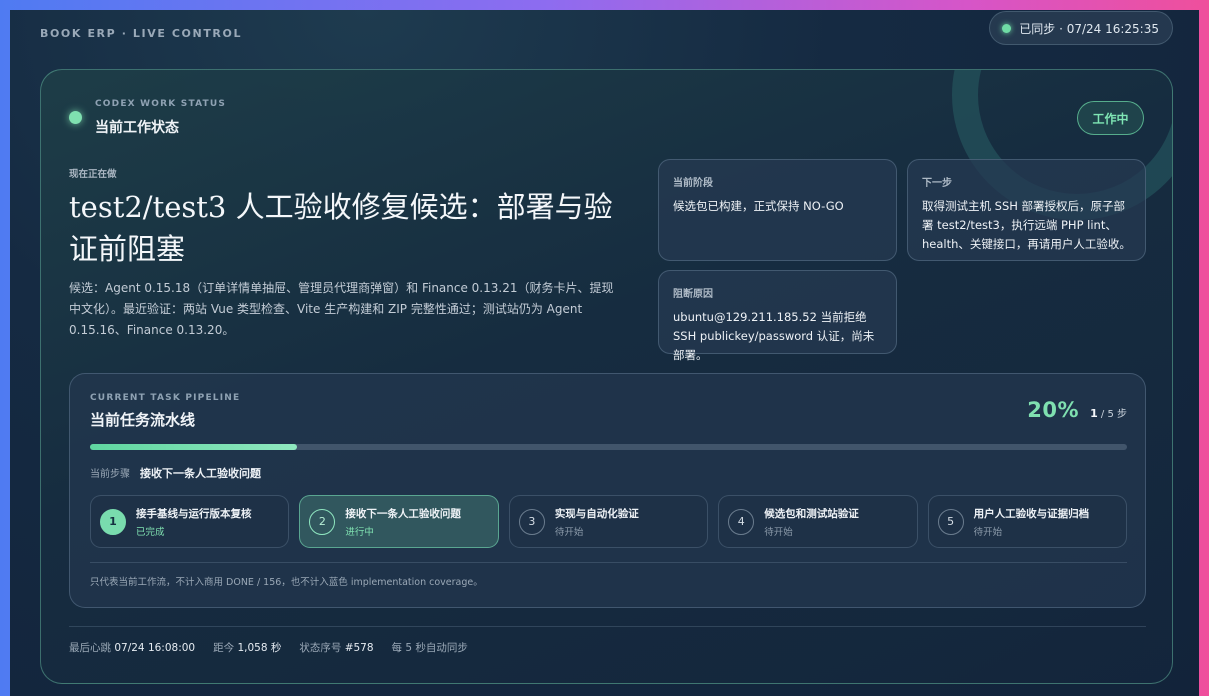 The height and width of the screenshot is (696, 1209). Describe the element at coordinates (200, 473) in the screenshot. I see `current-step-value: 接收下一条人工验收问题` at that location.